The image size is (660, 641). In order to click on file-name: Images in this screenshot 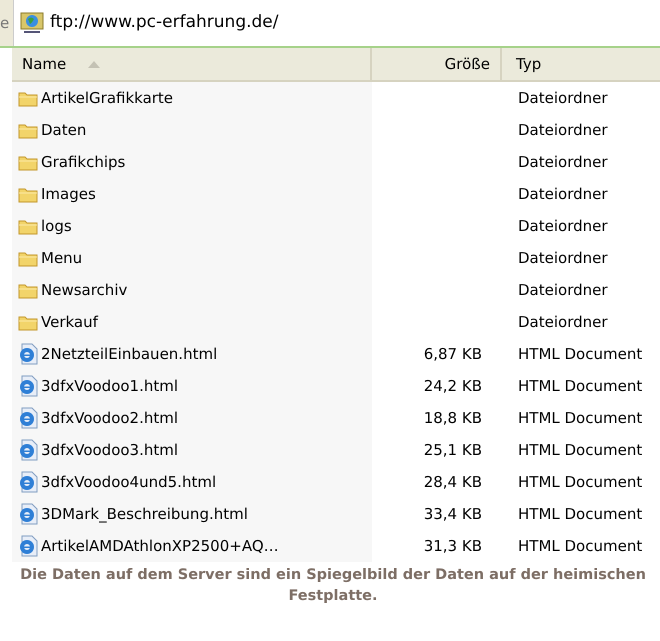, I will do `click(68, 194)`.